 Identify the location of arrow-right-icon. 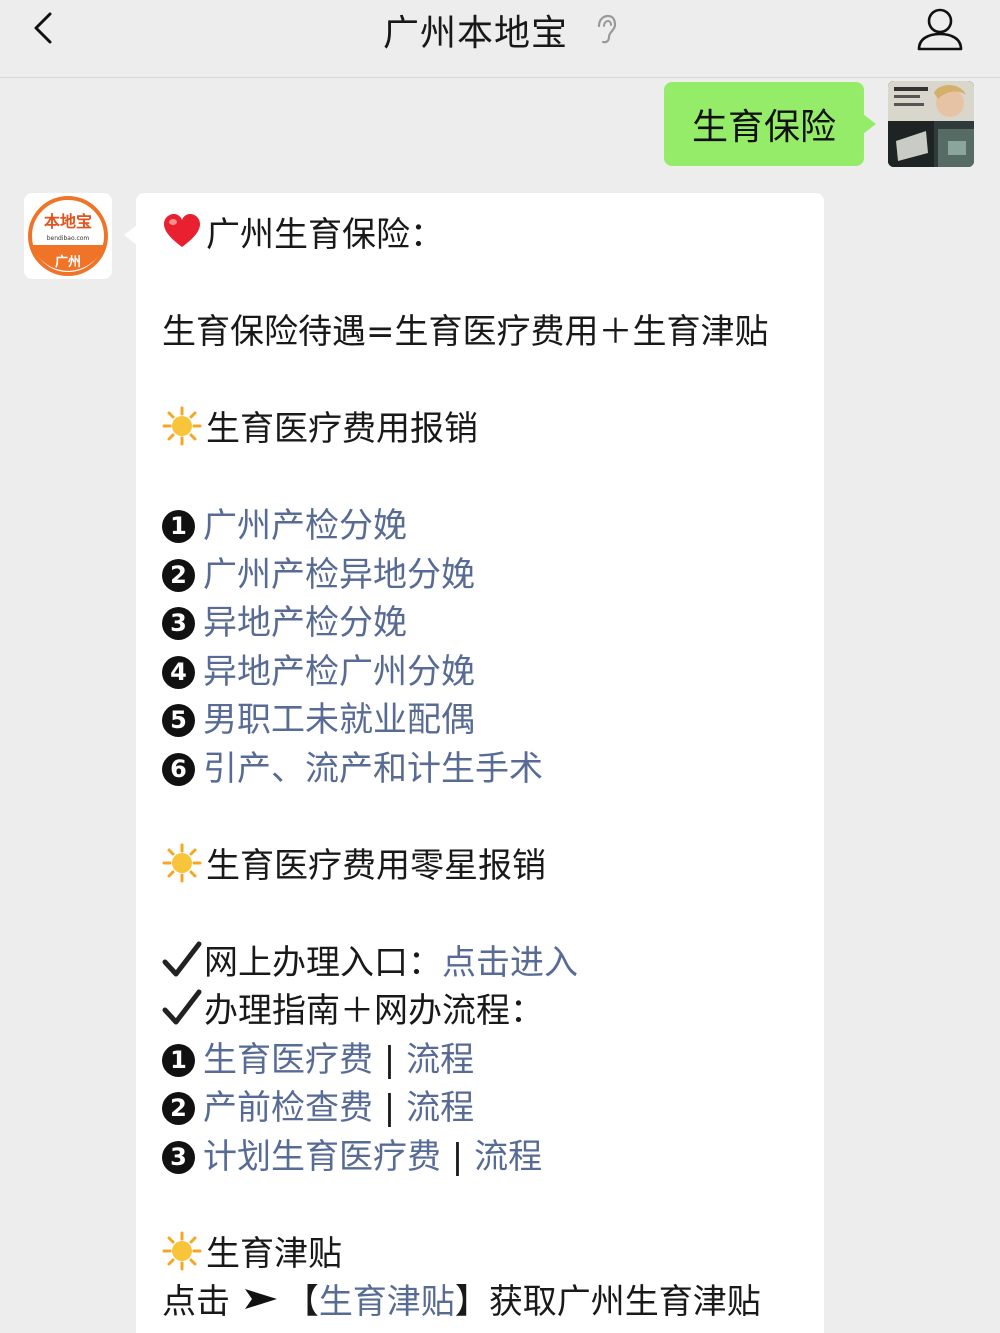
(260, 1299).